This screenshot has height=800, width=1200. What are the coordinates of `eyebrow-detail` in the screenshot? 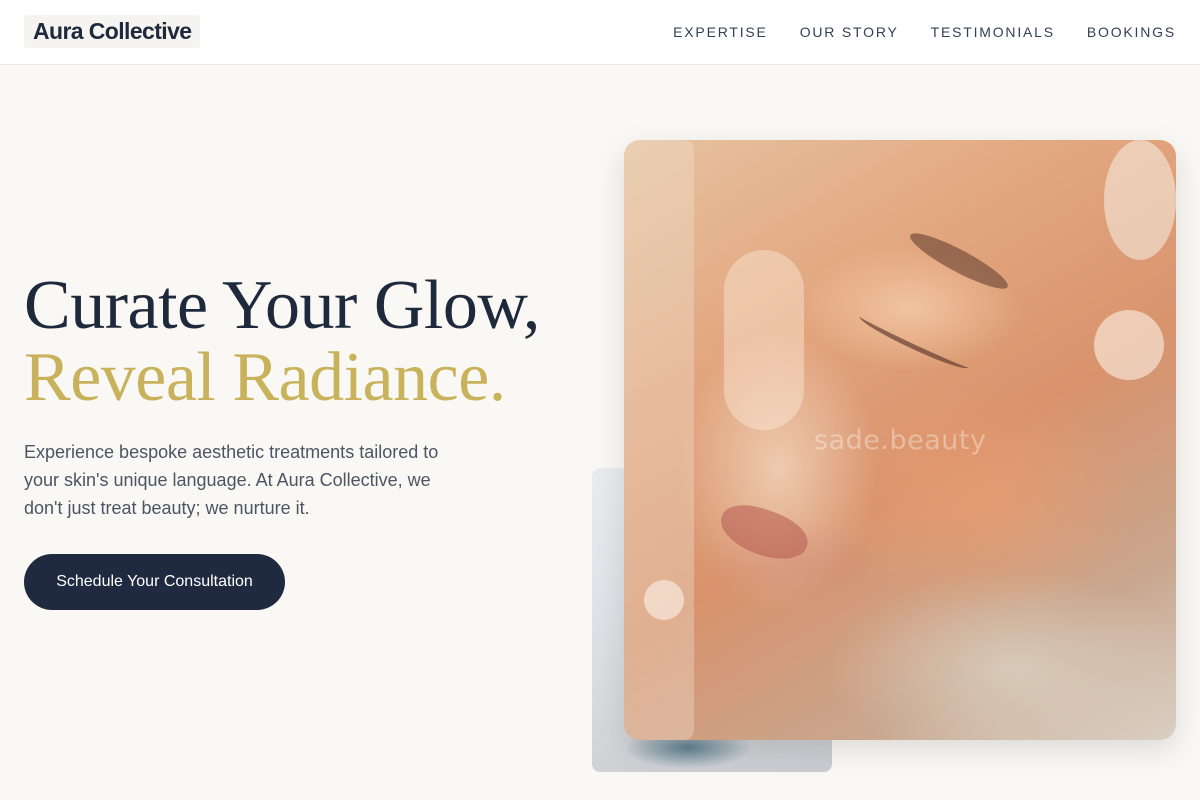 It's located at (959, 261).